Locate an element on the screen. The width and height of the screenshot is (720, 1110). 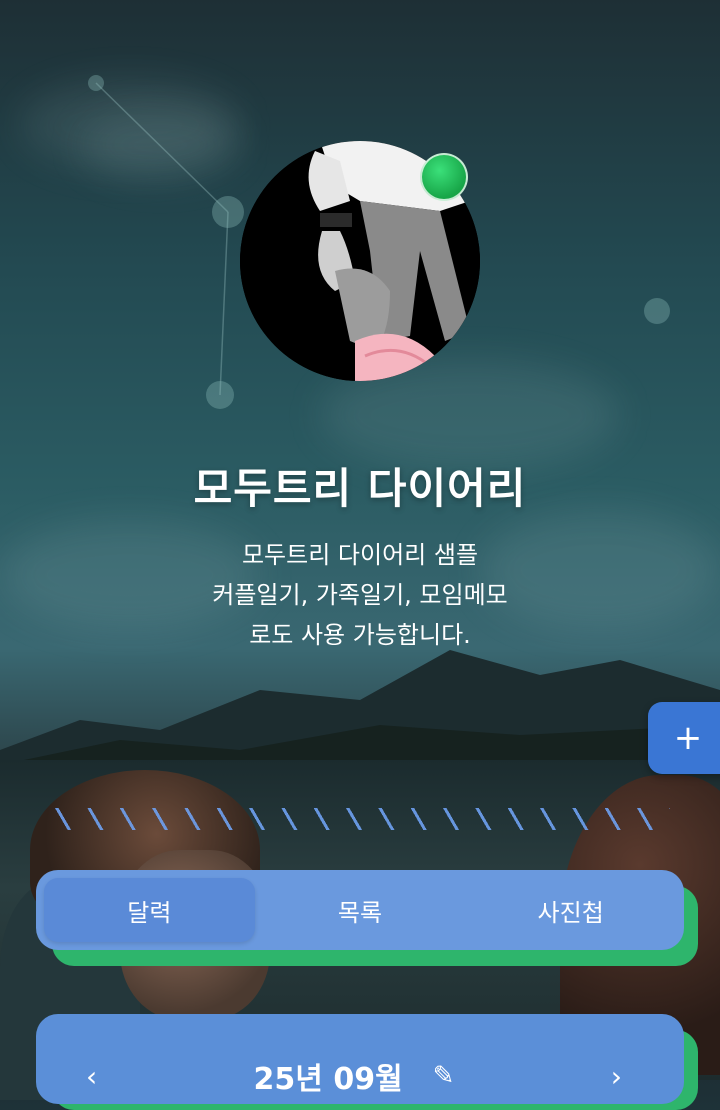
description-line: 모두트리 다이어리 샘플 is located at coordinates (360, 555).